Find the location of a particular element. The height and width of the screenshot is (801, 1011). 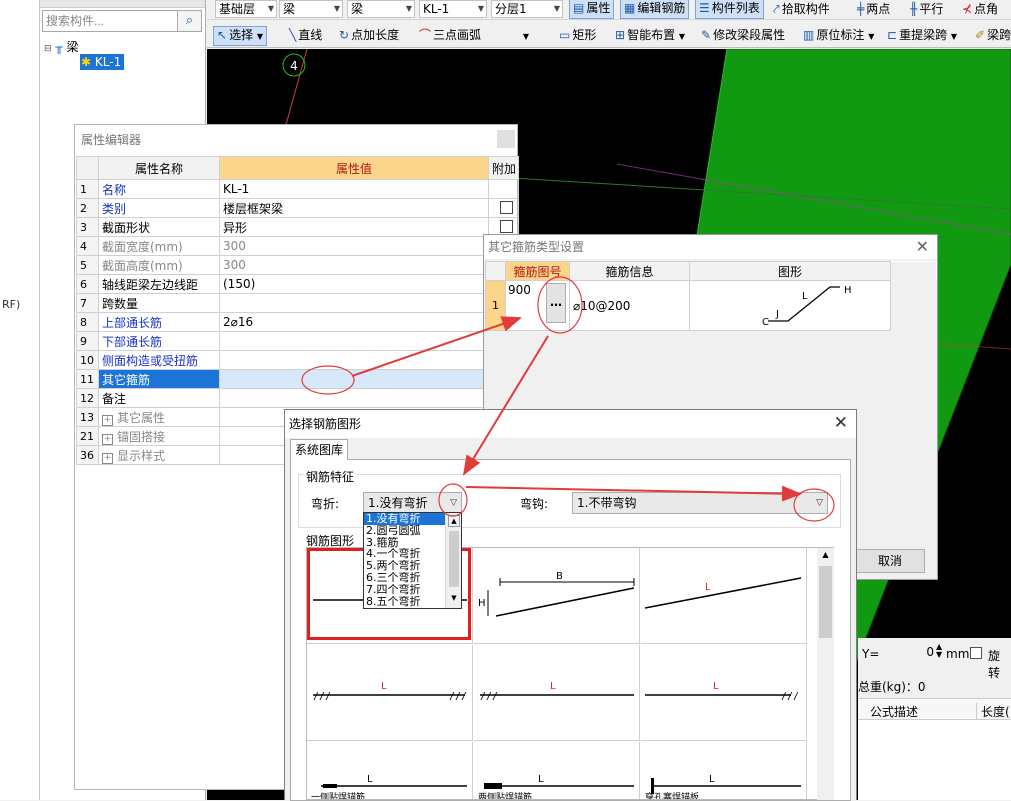

cancel-button: 取消 is located at coordinates (890, 561).